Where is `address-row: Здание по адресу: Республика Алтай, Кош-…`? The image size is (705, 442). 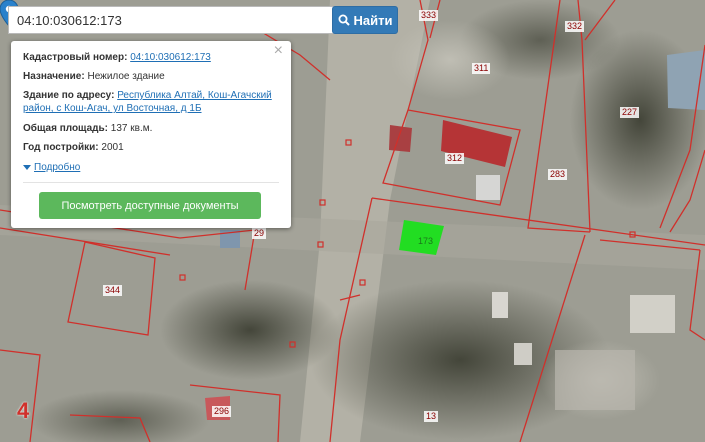 address-row: Здание по адресу: Республика Алтай, Кош-… is located at coordinates (148, 102).